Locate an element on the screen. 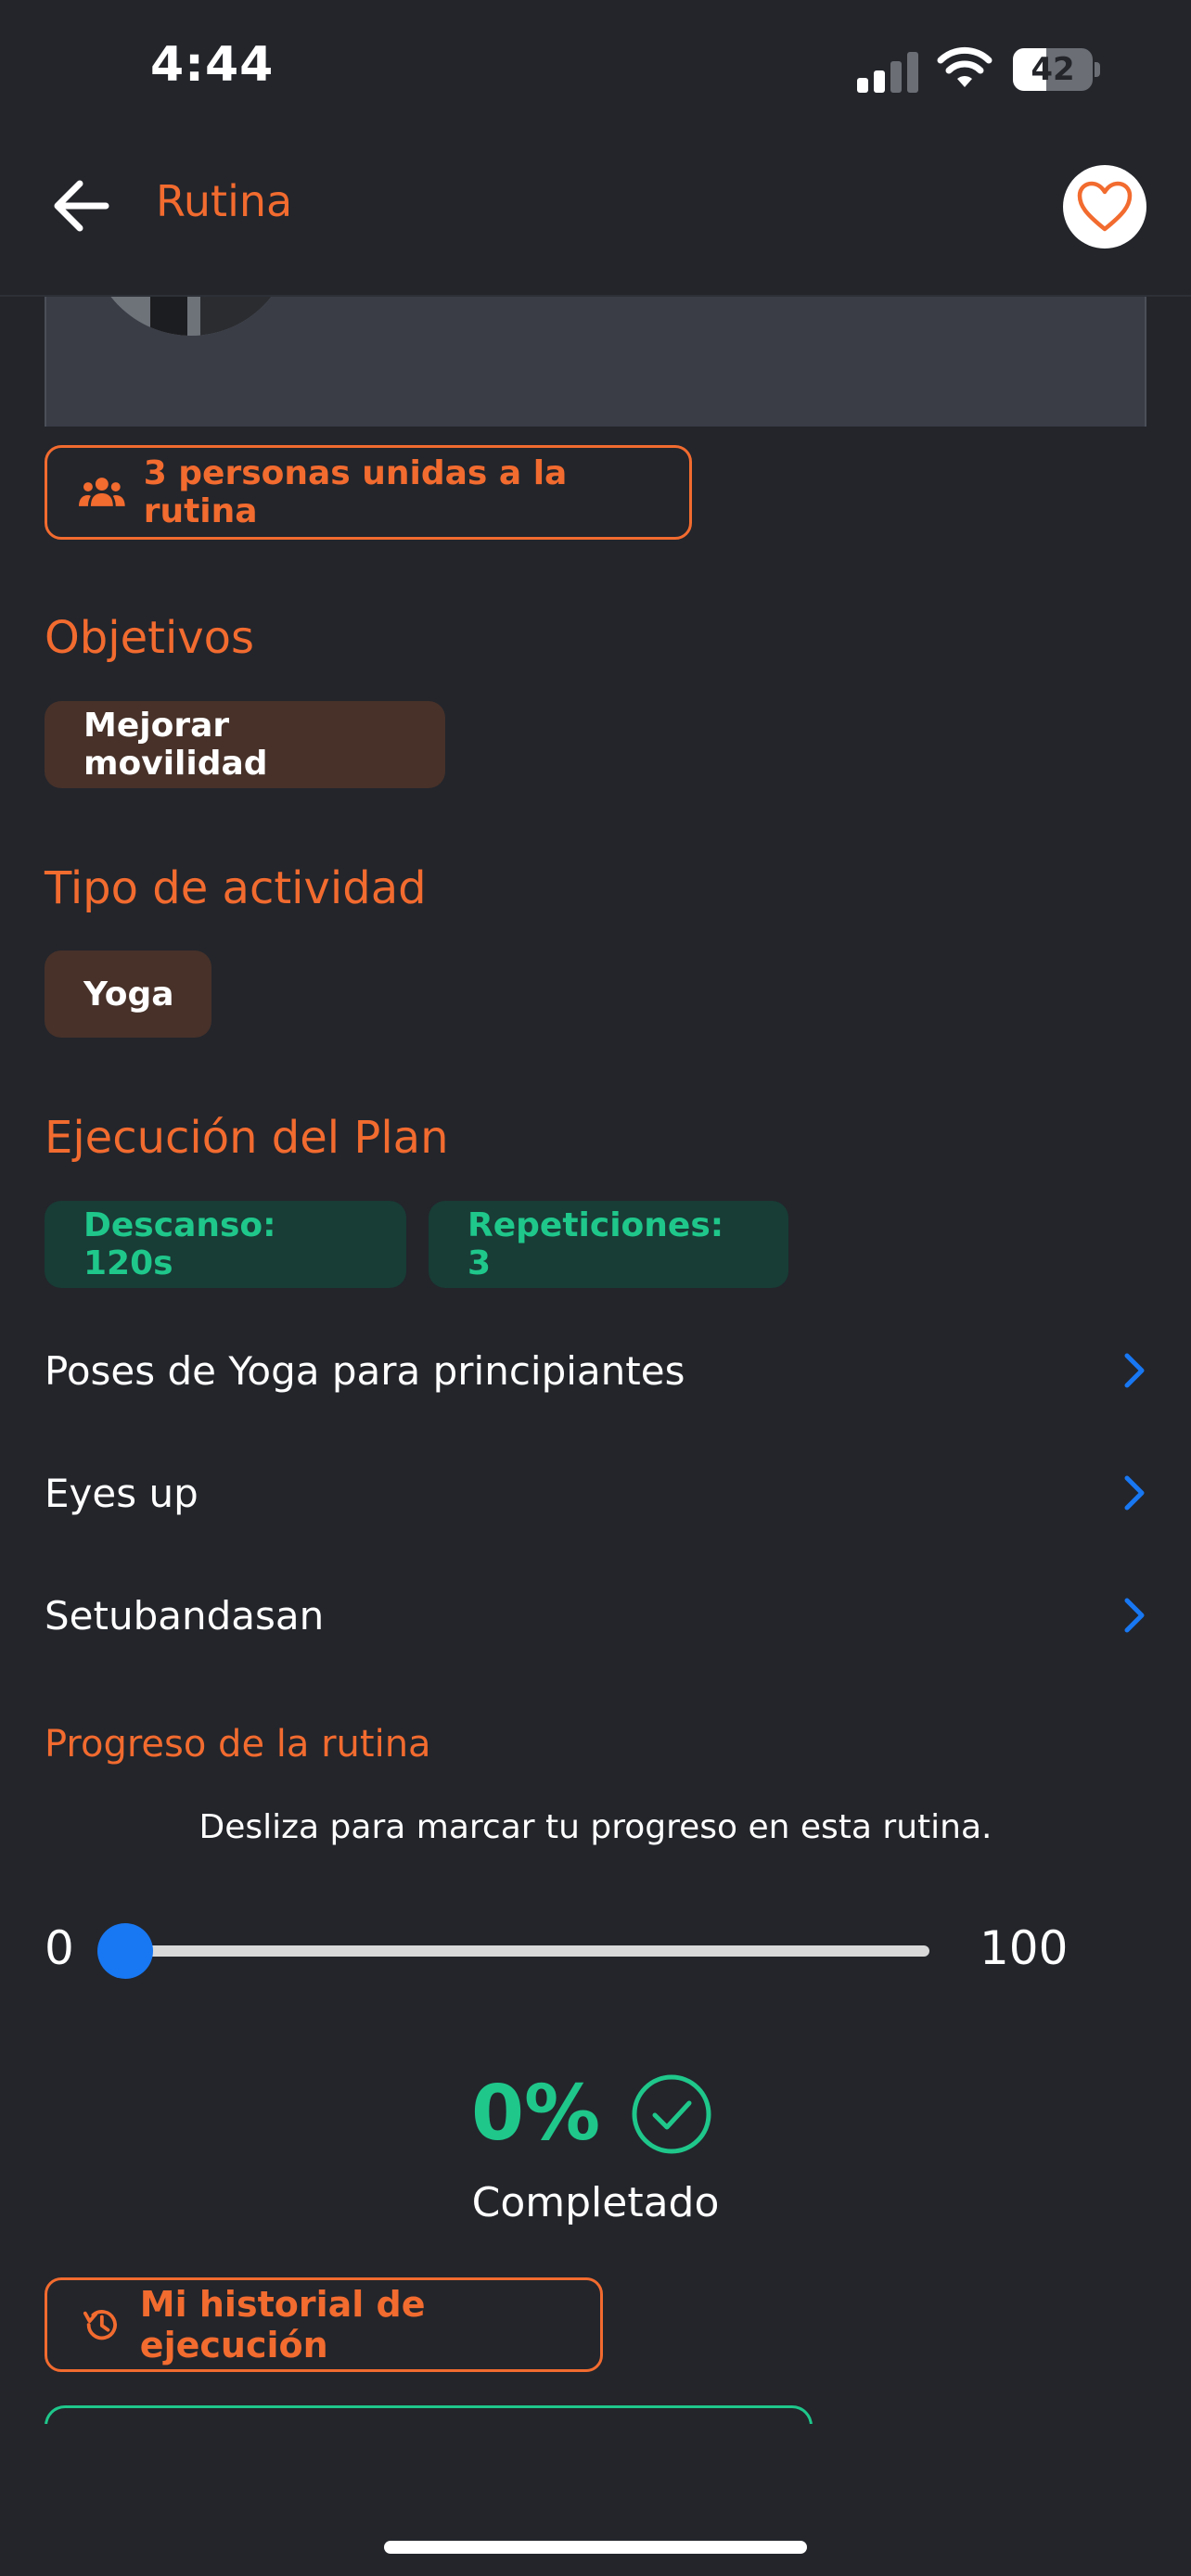  scroll-clip is located at coordinates (595, 2452).